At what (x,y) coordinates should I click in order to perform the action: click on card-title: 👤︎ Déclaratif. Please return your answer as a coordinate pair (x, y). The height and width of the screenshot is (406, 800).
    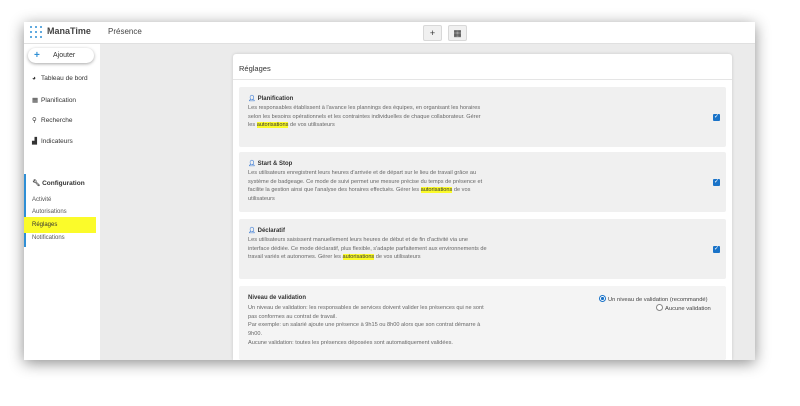
    Looking at the image, I should click on (266, 230).